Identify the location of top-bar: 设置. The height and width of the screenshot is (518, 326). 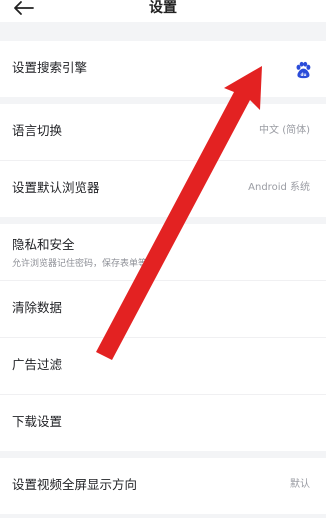
(163, 11).